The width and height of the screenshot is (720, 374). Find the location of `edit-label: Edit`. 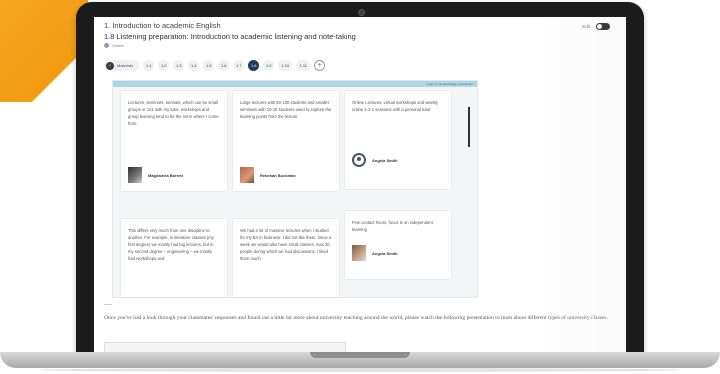

edit-label: Edit is located at coordinates (586, 26).